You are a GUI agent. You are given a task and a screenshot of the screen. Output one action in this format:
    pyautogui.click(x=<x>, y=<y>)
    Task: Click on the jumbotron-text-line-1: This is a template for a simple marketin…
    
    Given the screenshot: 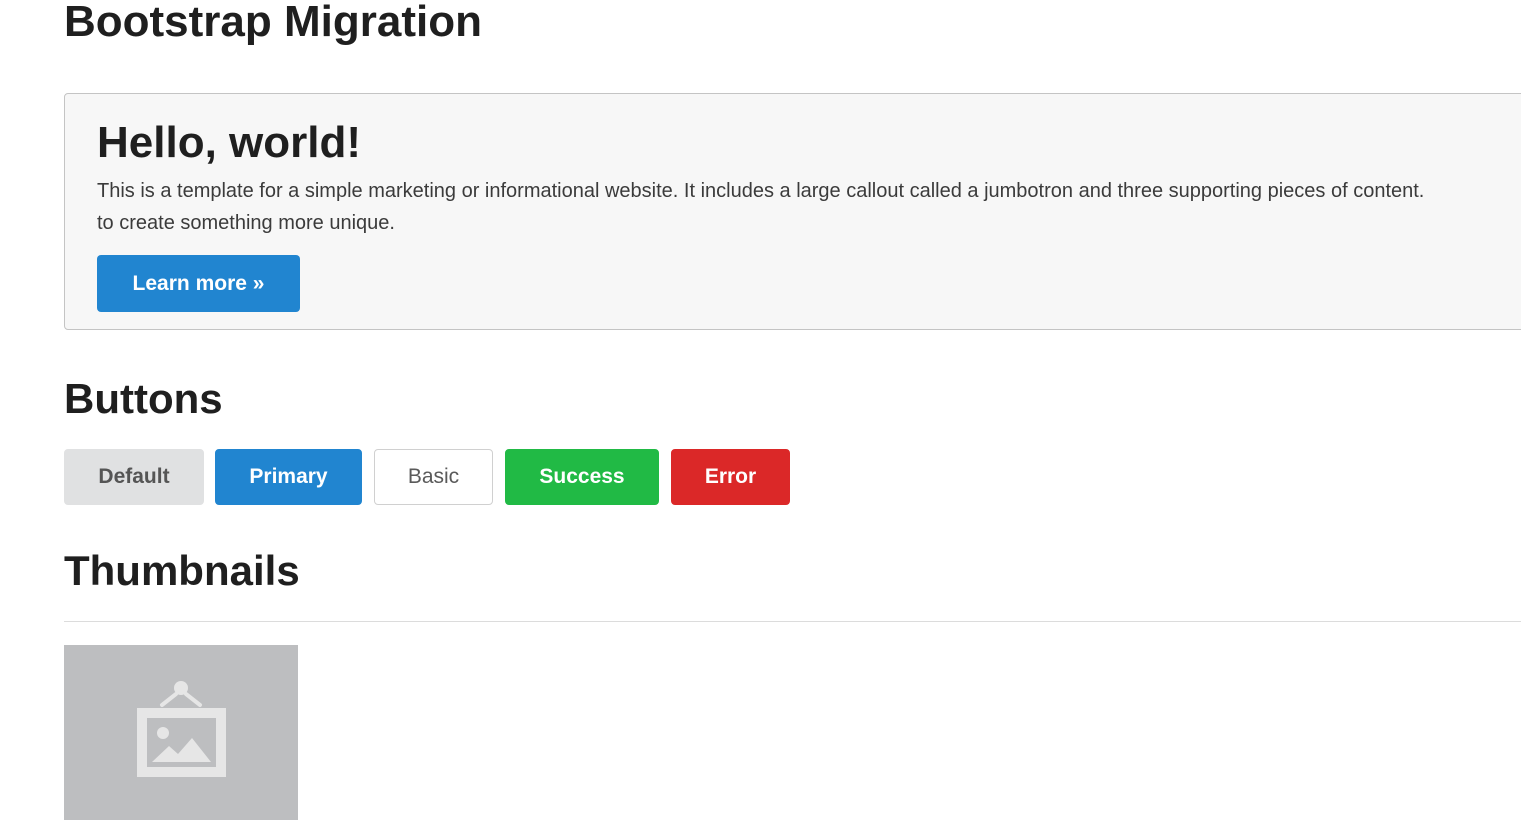 What is the action you would take?
    pyautogui.click(x=761, y=191)
    